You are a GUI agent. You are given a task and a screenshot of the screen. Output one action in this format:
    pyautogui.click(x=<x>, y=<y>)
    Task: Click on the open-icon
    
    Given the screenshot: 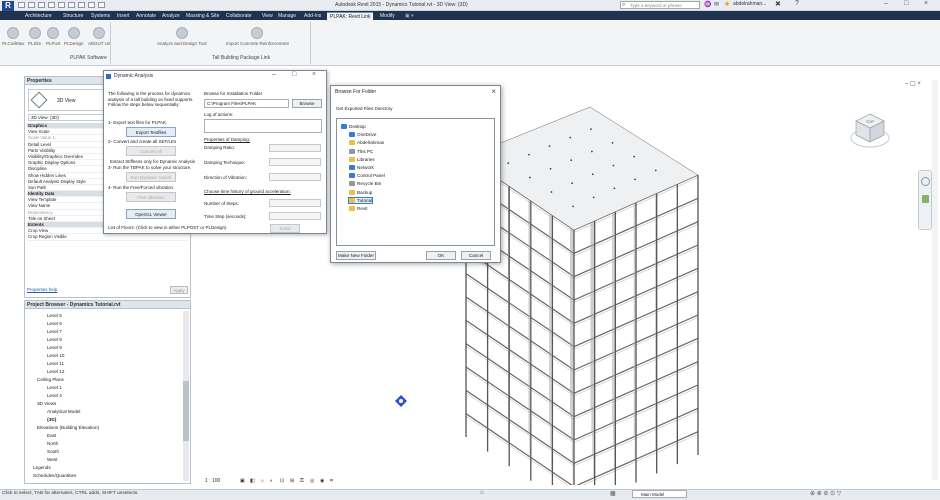 What is the action you would take?
    pyautogui.click(x=21, y=5)
    